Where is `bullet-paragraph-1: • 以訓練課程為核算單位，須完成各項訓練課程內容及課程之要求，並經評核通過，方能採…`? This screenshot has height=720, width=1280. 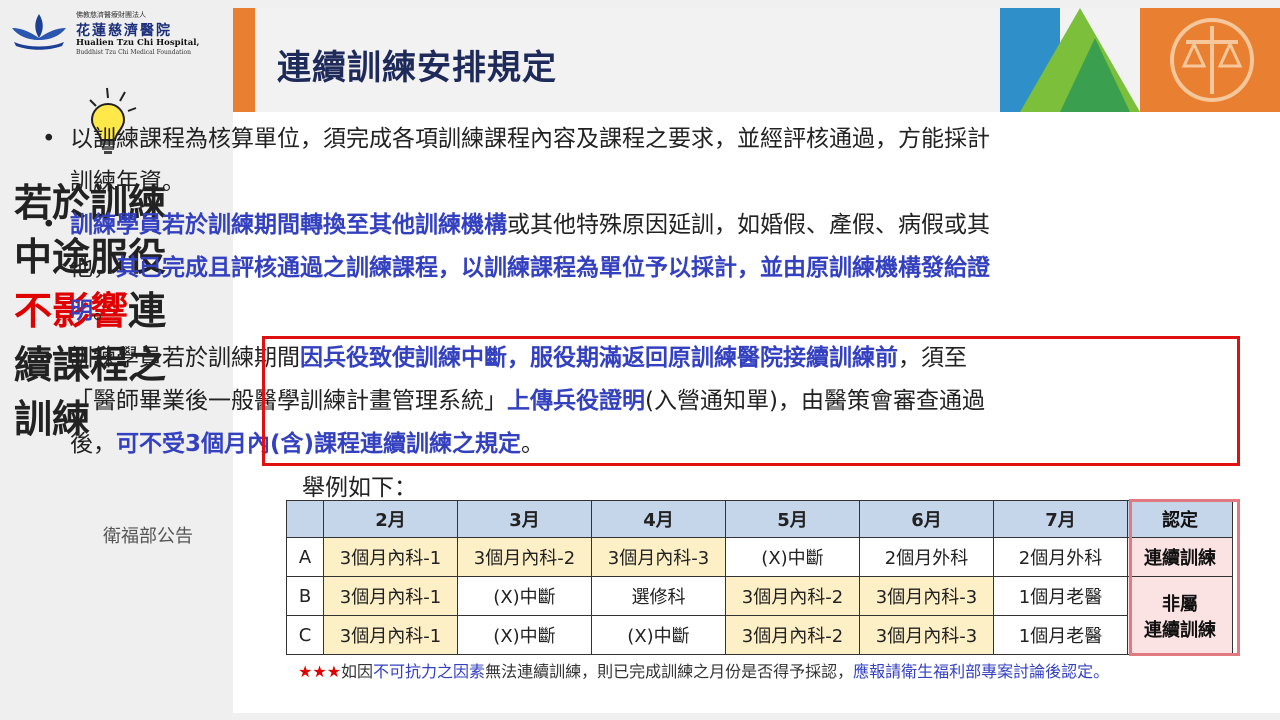 bullet-paragraph-1: • 以訓練課程為核算單位，須完成各項訓練課程內容及課程之要求，並經評核通過，方能採… is located at coordinates (522, 161).